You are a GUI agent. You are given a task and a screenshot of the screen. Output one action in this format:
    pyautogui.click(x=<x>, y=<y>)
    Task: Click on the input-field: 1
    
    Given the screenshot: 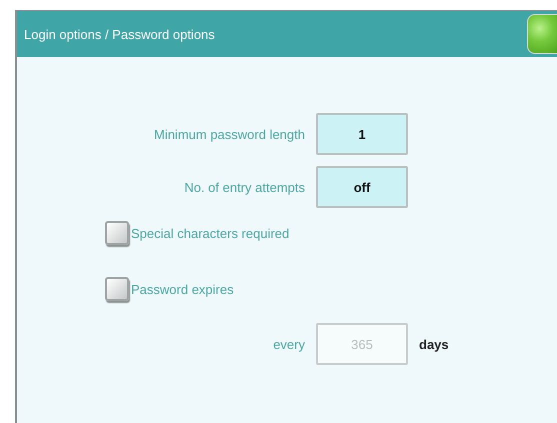 What is the action you would take?
    pyautogui.click(x=362, y=134)
    